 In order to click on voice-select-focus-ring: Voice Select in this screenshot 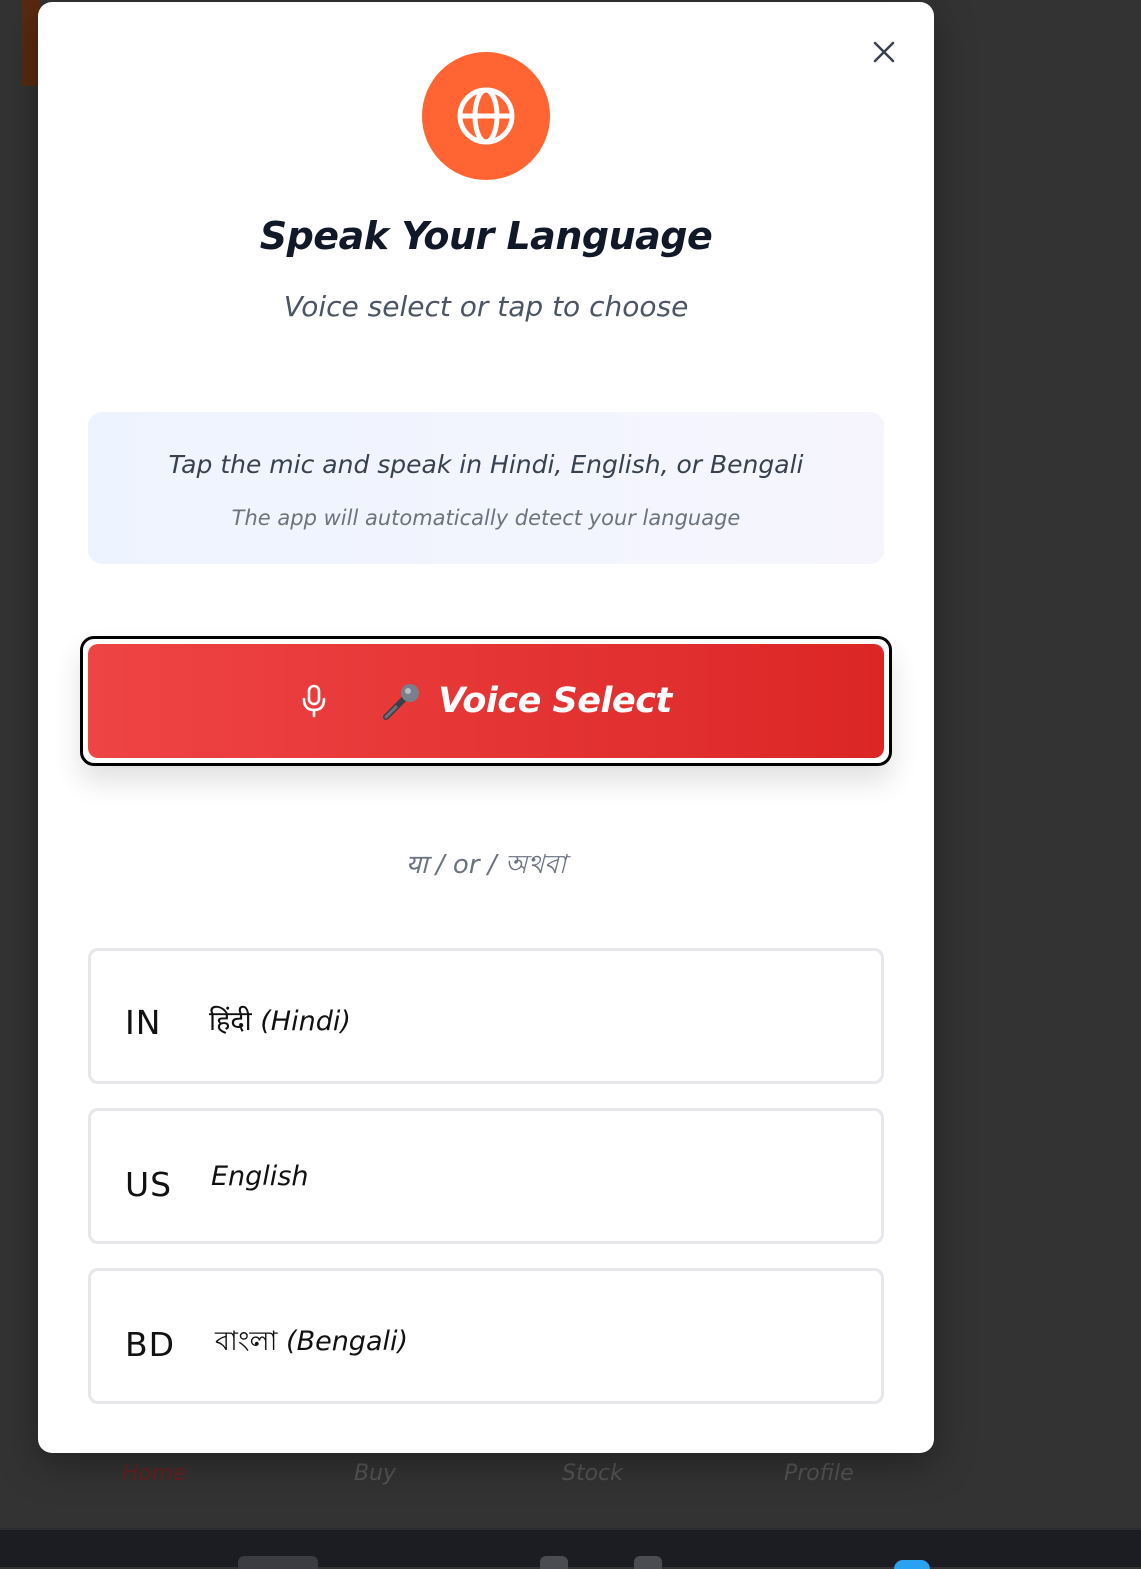, I will do `click(486, 701)`.